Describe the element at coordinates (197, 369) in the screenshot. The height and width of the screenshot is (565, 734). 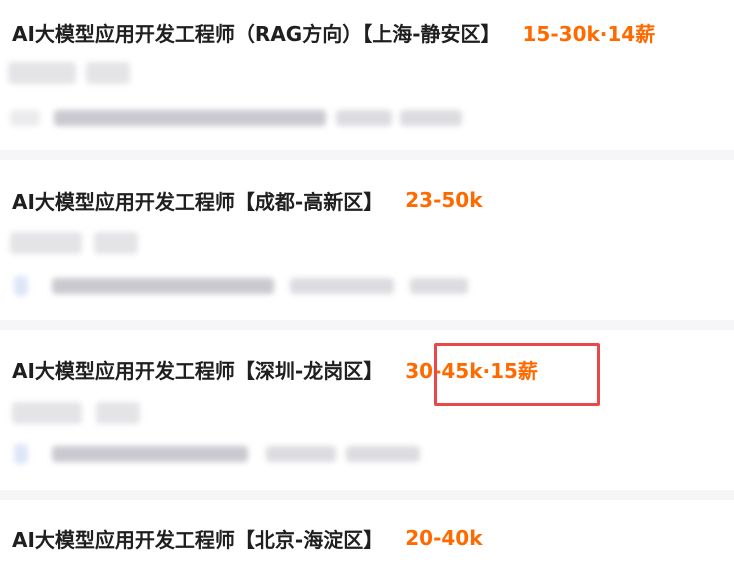
I see `job-title: AI大模型应用开发工程师【深圳-龙岗区】` at that location.